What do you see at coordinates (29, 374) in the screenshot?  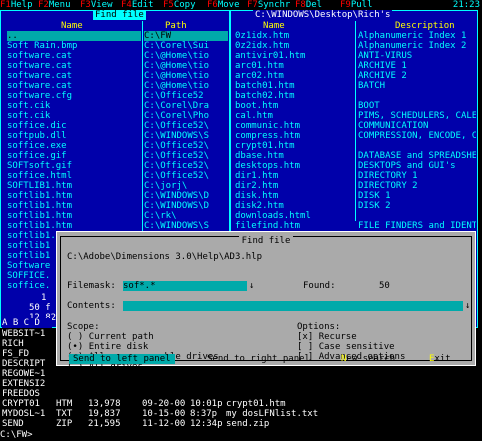 I see `dir-list-item: REGOWE~1` at bounding box center [29, 374].